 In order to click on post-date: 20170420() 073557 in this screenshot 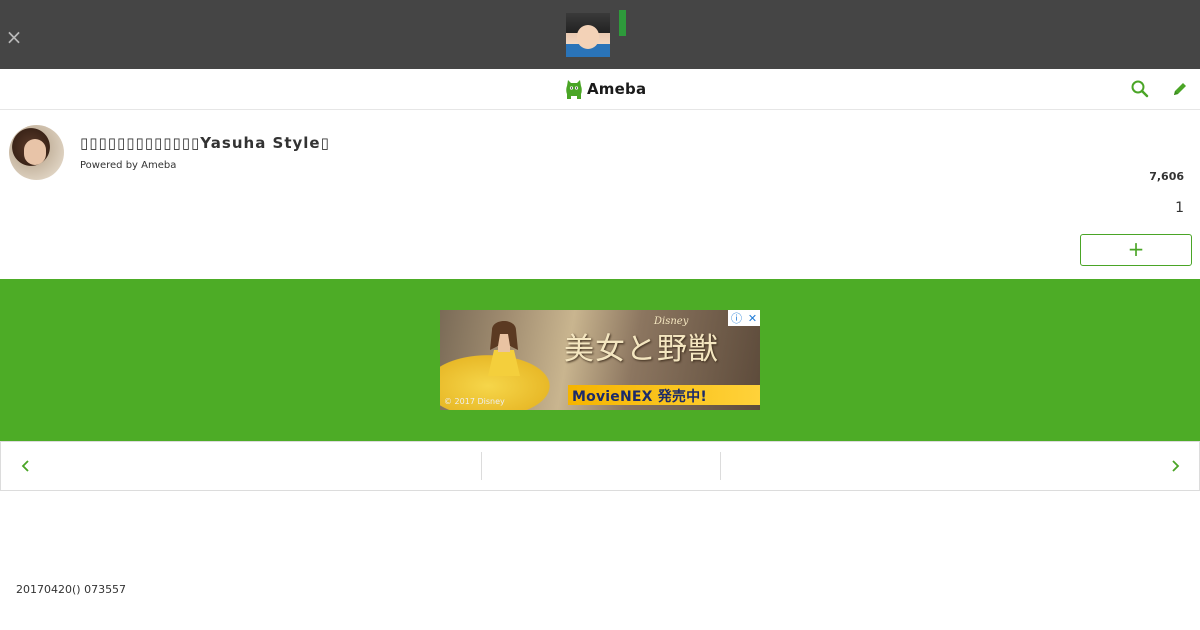, I will do `click(71, 589)`.